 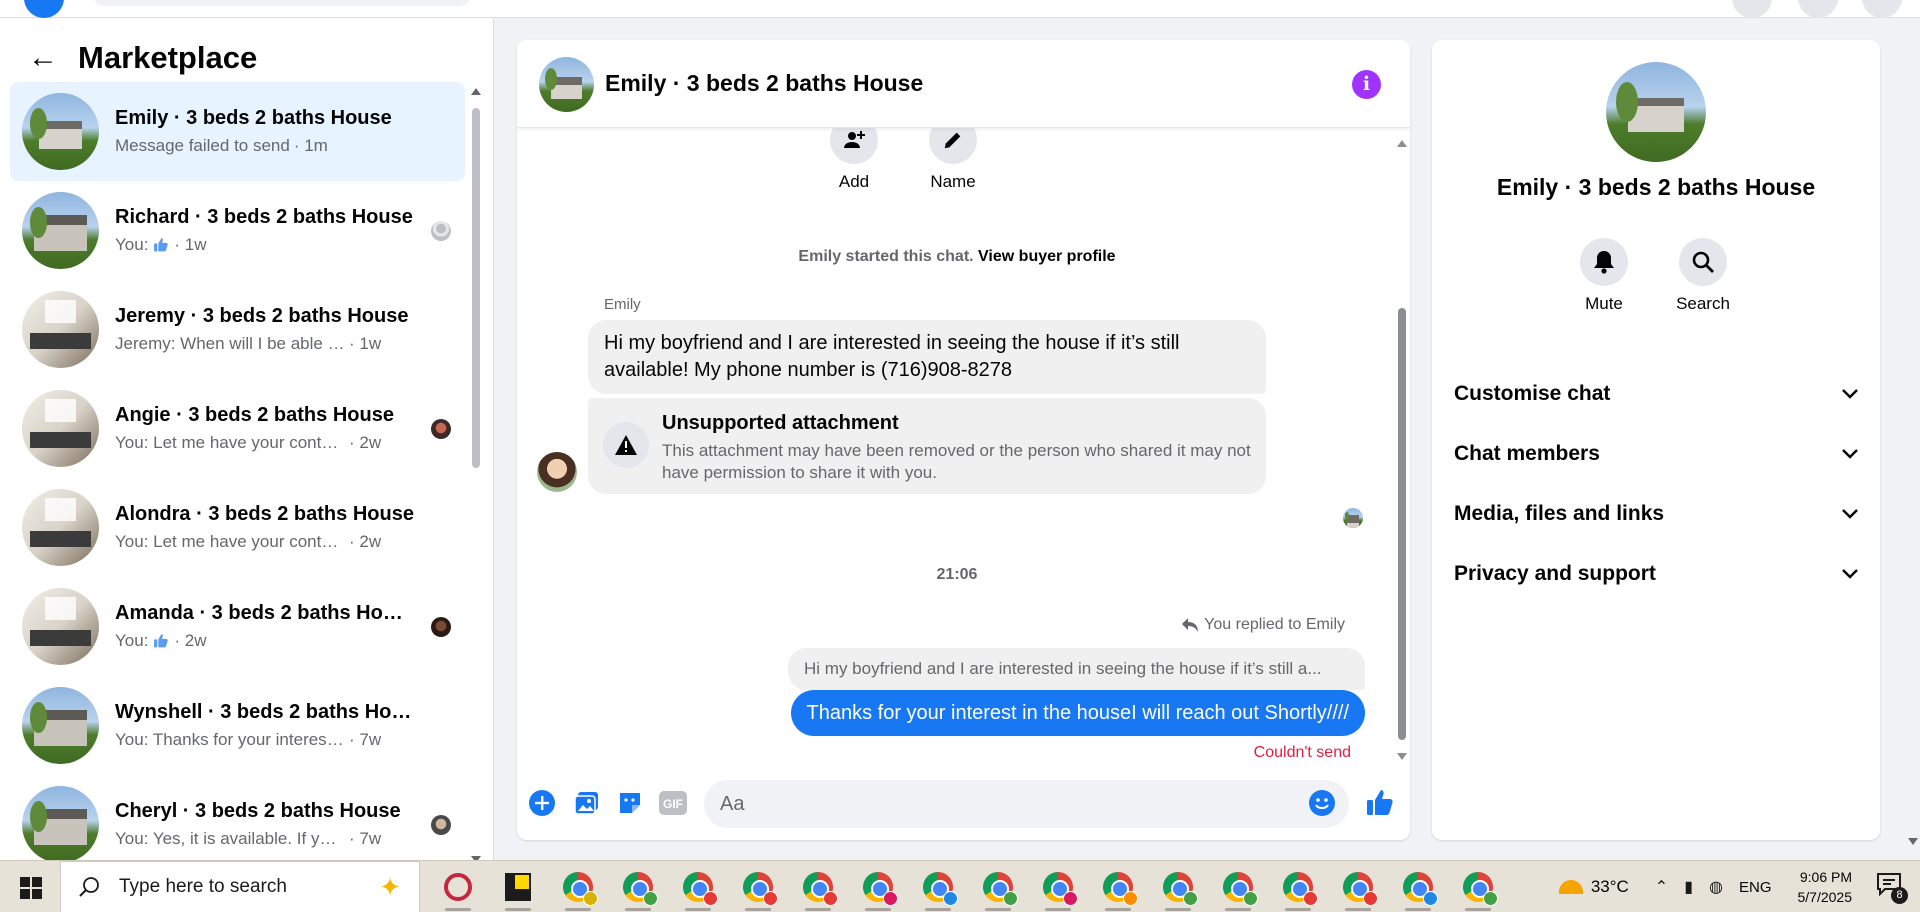 What do you see at coordinates (458, 886) in the screenshot?
I see `taskbar-snipping-tool` at bounding box center [458, 886].